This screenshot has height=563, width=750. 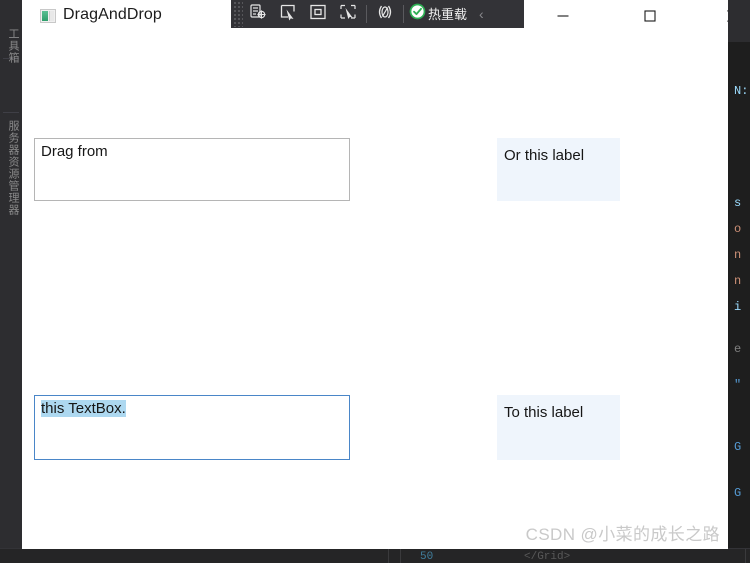 What do you see at coordinates (738, 203) in the screenshot?
I see `code-fragment: s` at bounding box center [738, 203].